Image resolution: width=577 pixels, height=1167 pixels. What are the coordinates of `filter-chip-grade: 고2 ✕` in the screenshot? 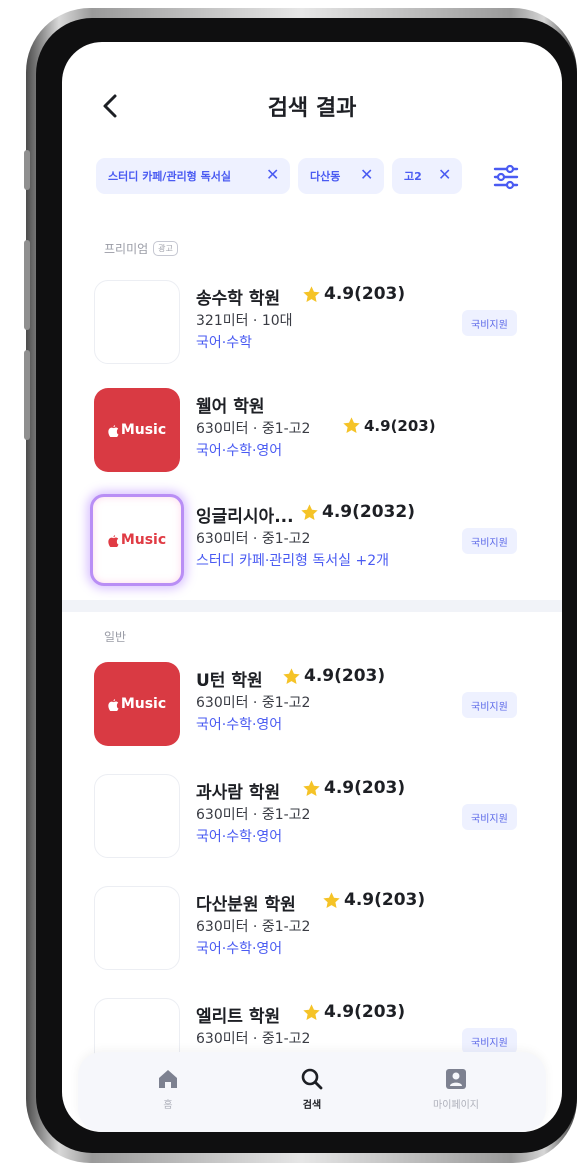 It's located at (427, 176).